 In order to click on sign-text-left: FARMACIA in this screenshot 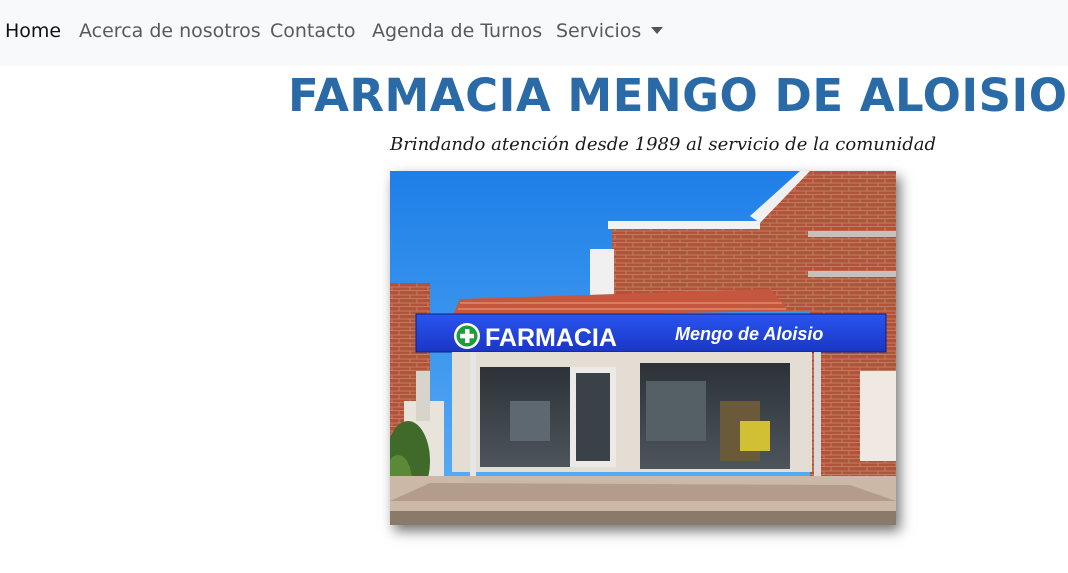, I will do `click(551, 338)`.